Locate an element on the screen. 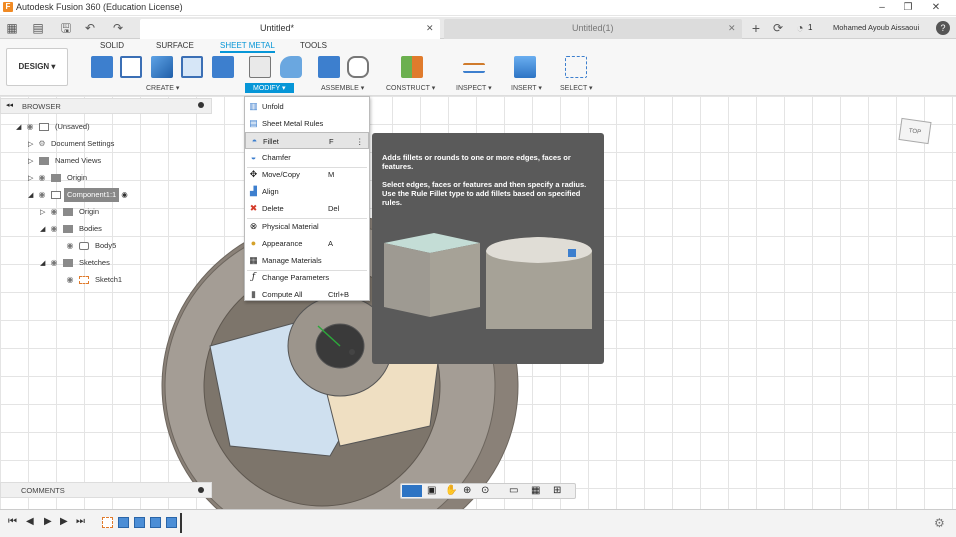  tree-item-sketches: ◢ ◉ Sketches is located at coordinates (76, 263).